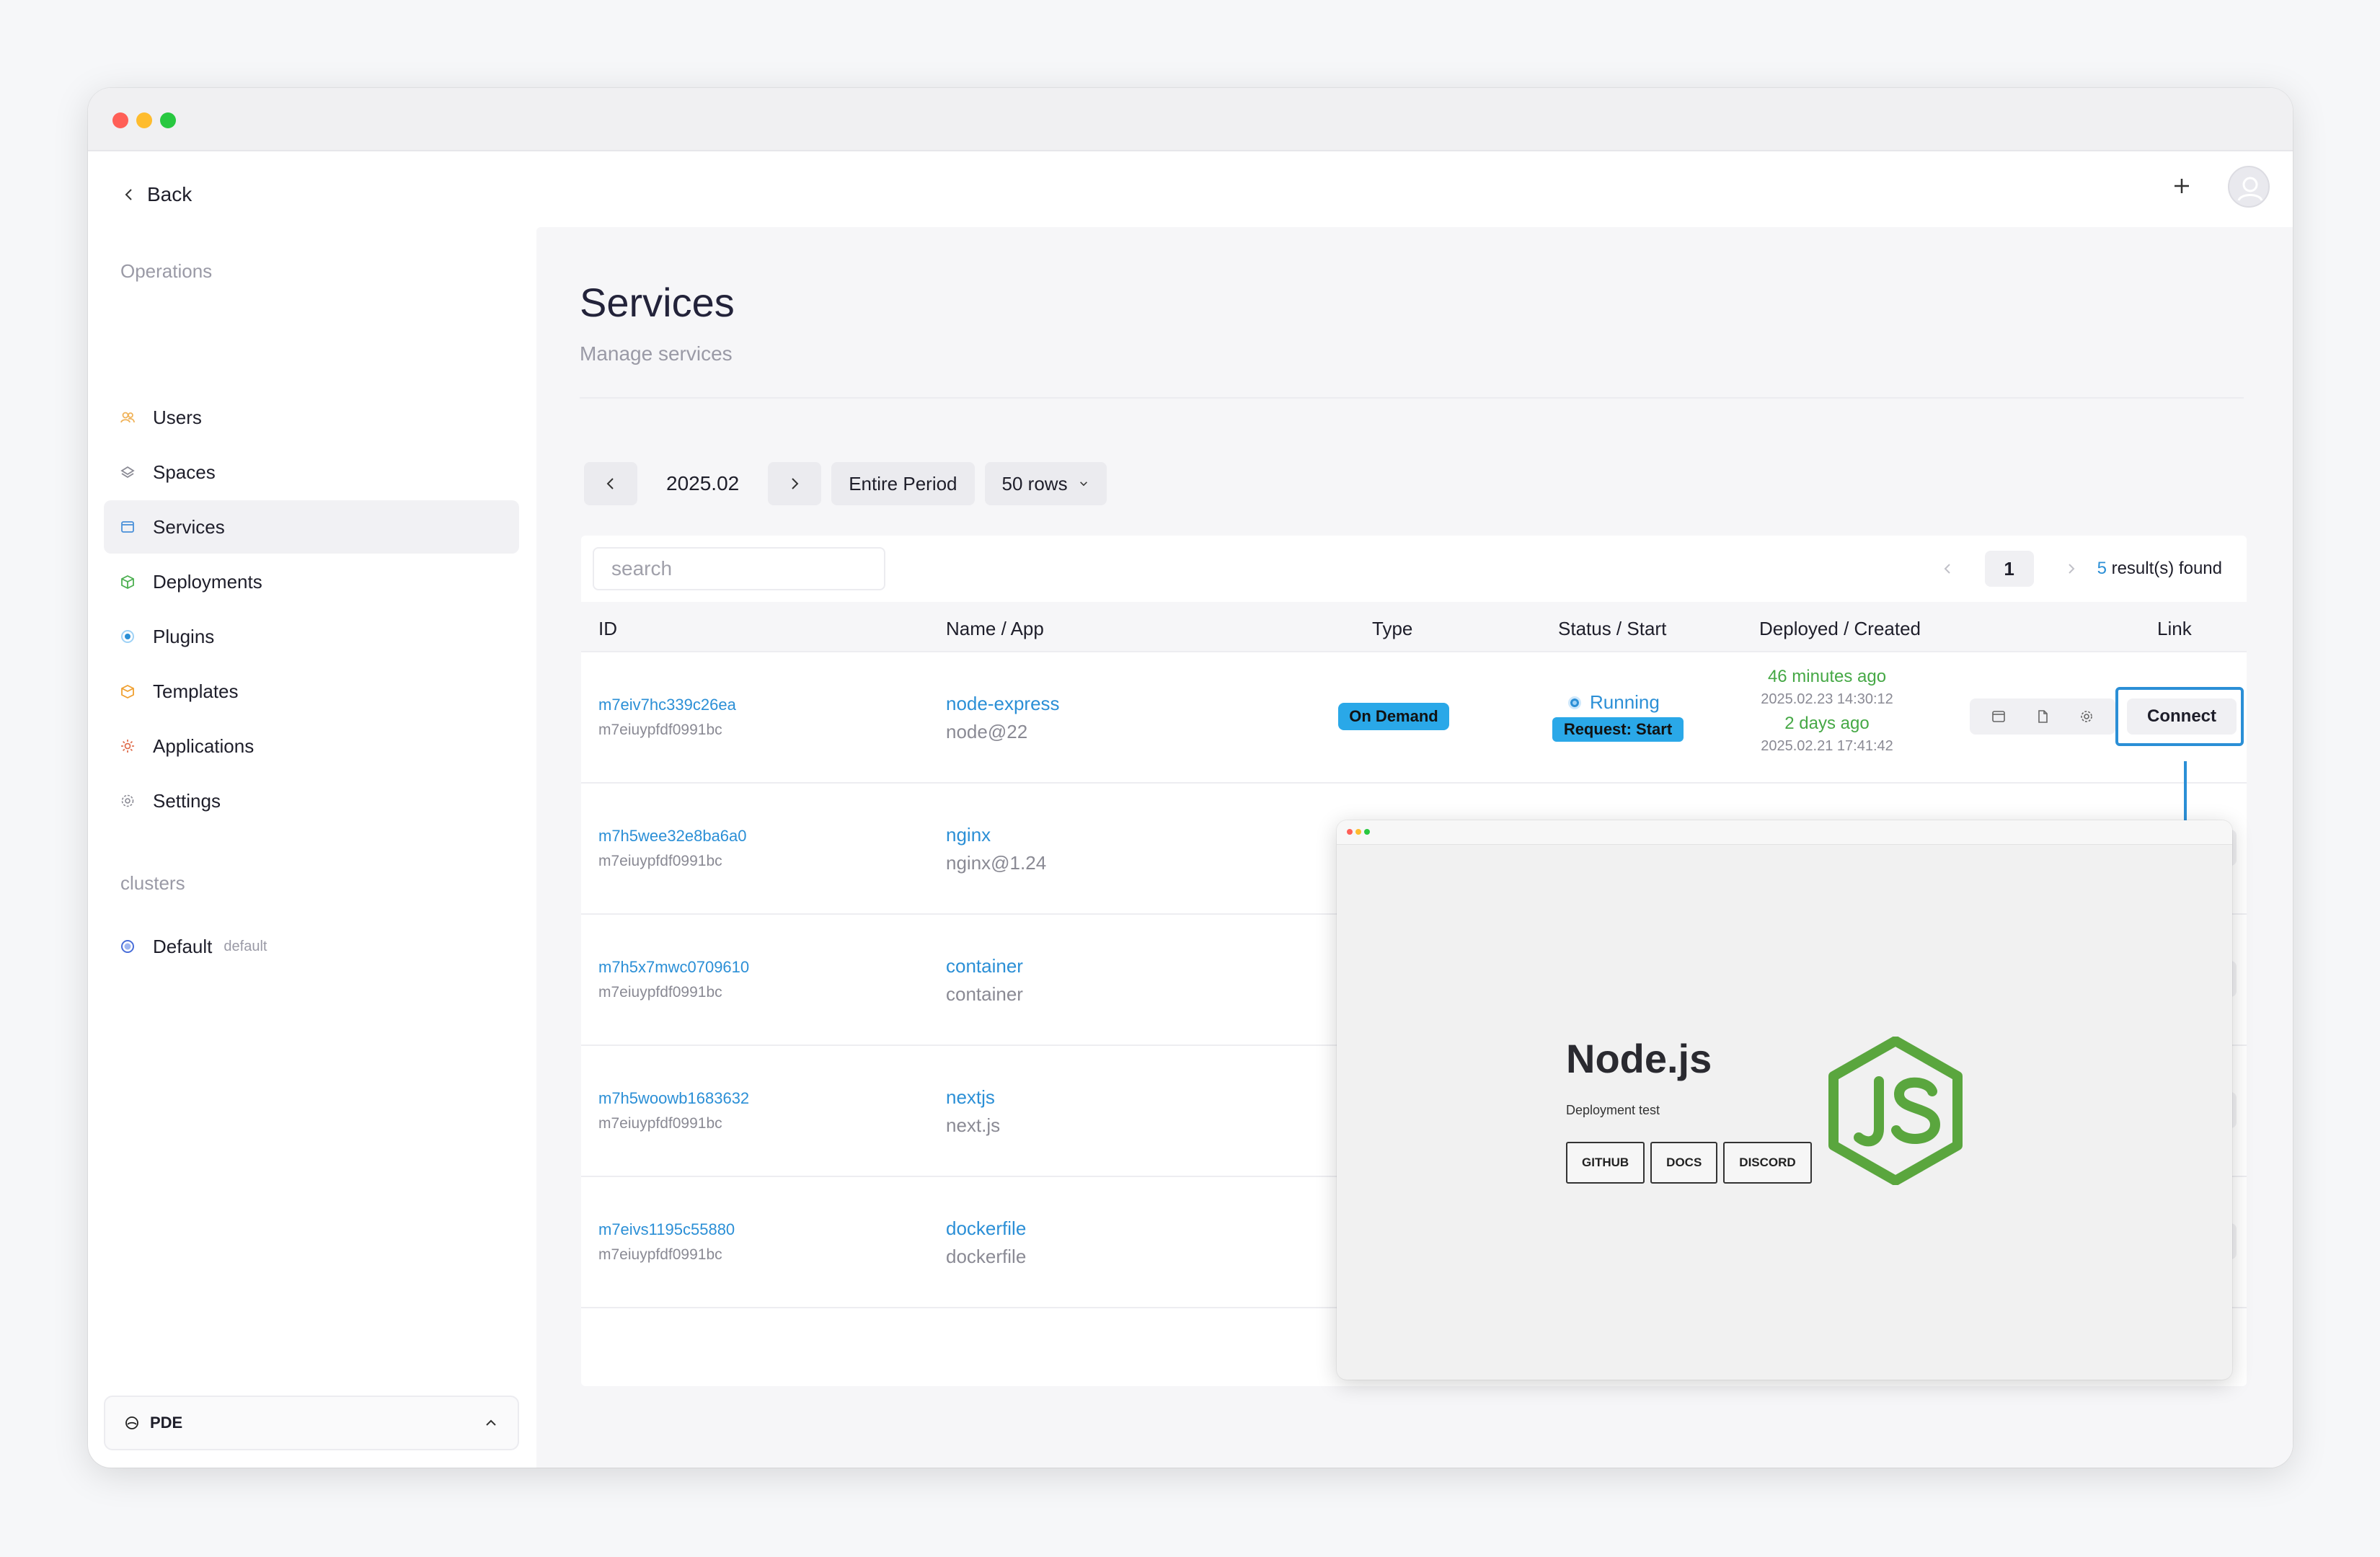 The image size is (2380, 1557). I want to click on filter-bar: 2025.02 Entire Period 50 rows, so click(845, 483).